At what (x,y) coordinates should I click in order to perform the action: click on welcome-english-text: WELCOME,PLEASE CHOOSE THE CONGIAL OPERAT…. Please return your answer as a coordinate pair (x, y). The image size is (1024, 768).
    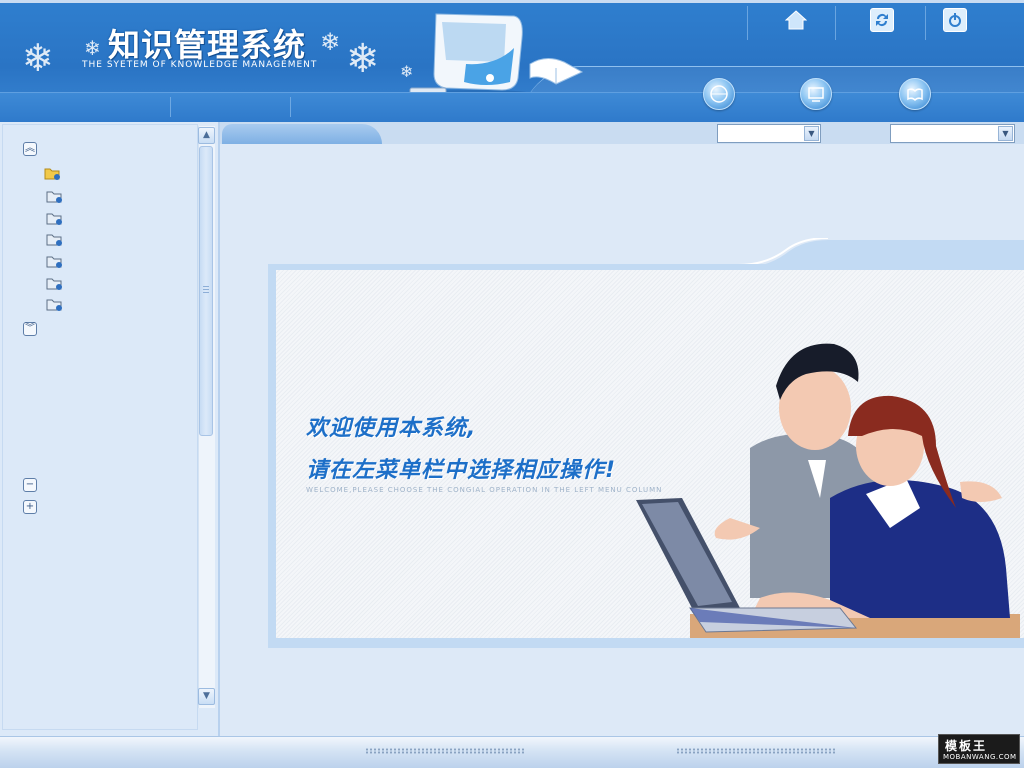
    Looking at the image, I should click on (484, 490).